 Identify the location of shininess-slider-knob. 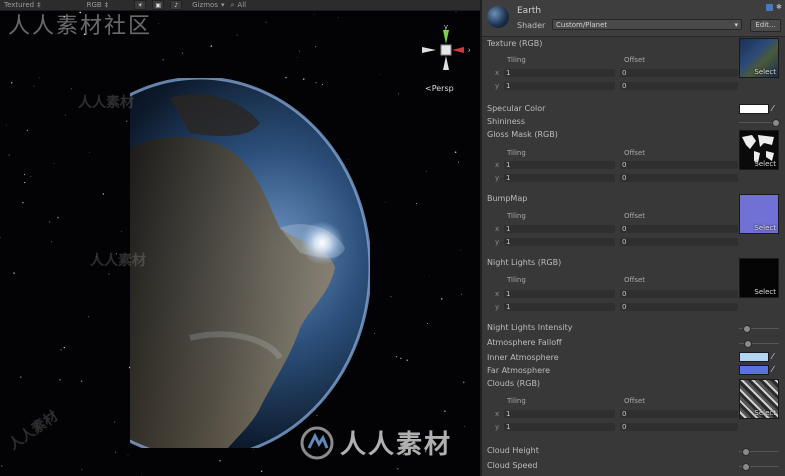
(776, 123).